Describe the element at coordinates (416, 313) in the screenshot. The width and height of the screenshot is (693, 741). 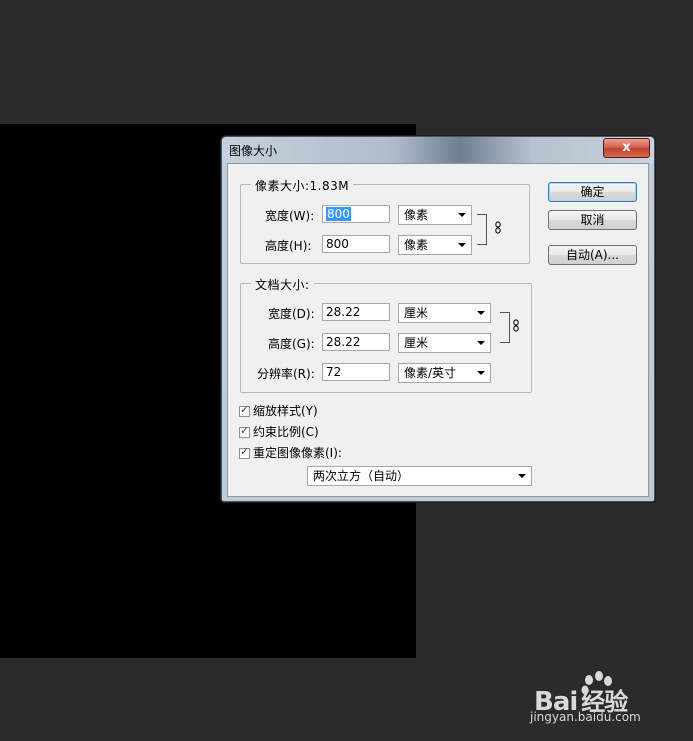
I see `doc-width-unit: 厘米` at that location.